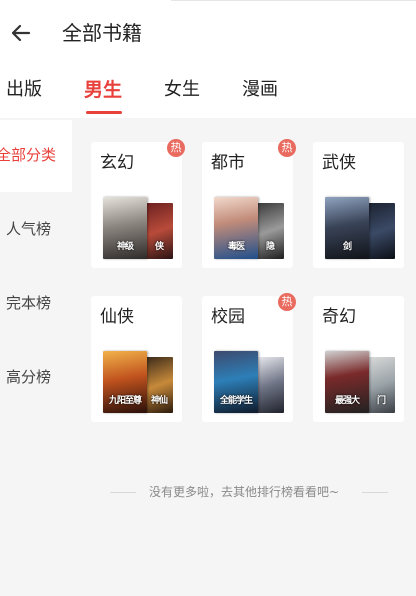 The width and height of the screenshot is (416, 596). I want to click on book-cover: 神仙, so click(159, 385).